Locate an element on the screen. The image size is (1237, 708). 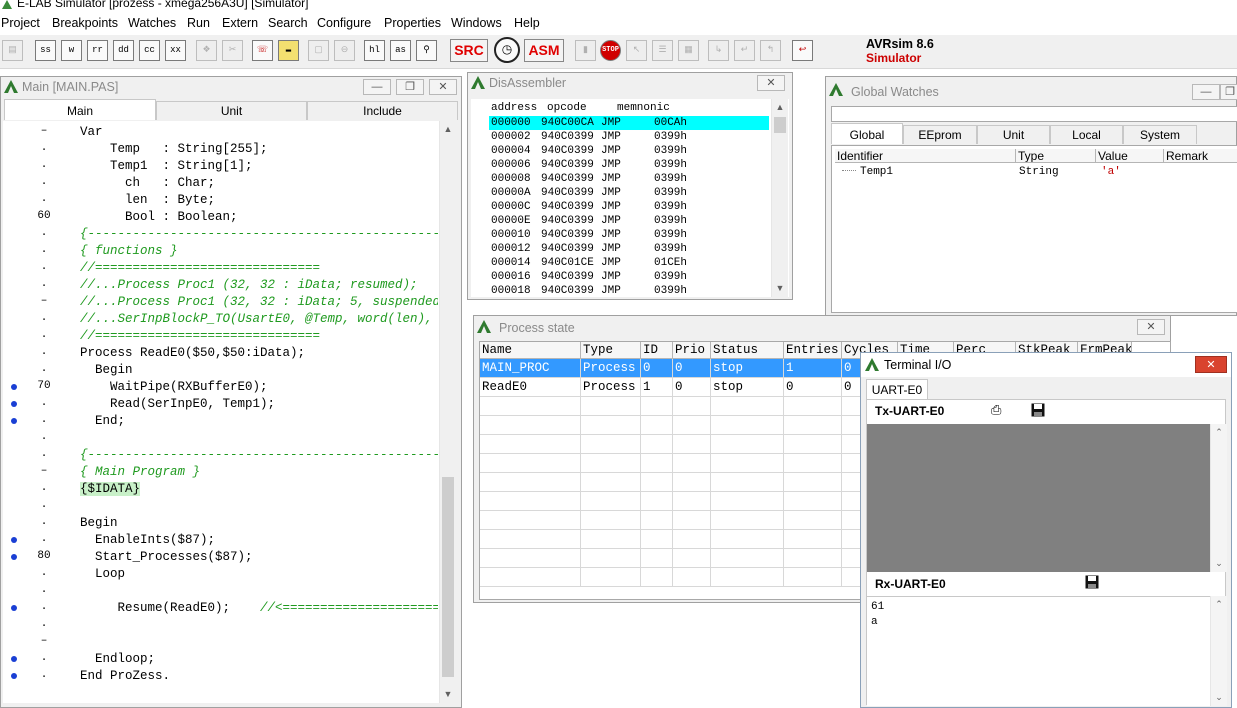
code-line: ch : Char; is located at coordinates (259, 183).